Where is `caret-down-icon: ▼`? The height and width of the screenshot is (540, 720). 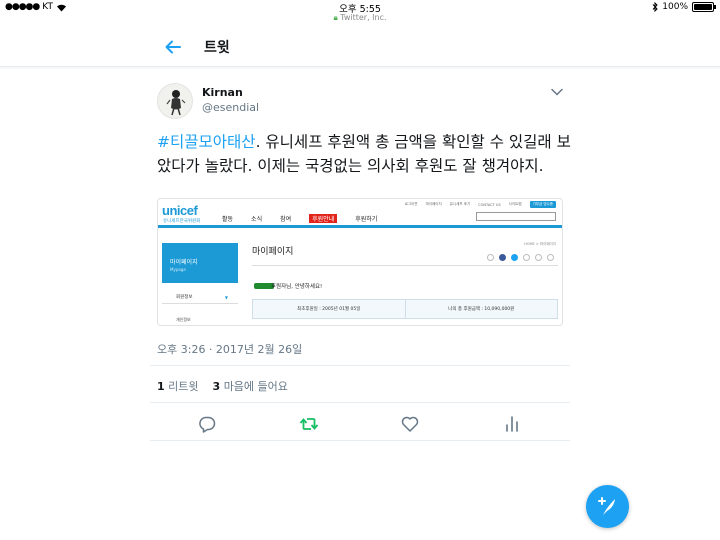 caret-down-icon: ▼ is located at coordinates (226, 297).